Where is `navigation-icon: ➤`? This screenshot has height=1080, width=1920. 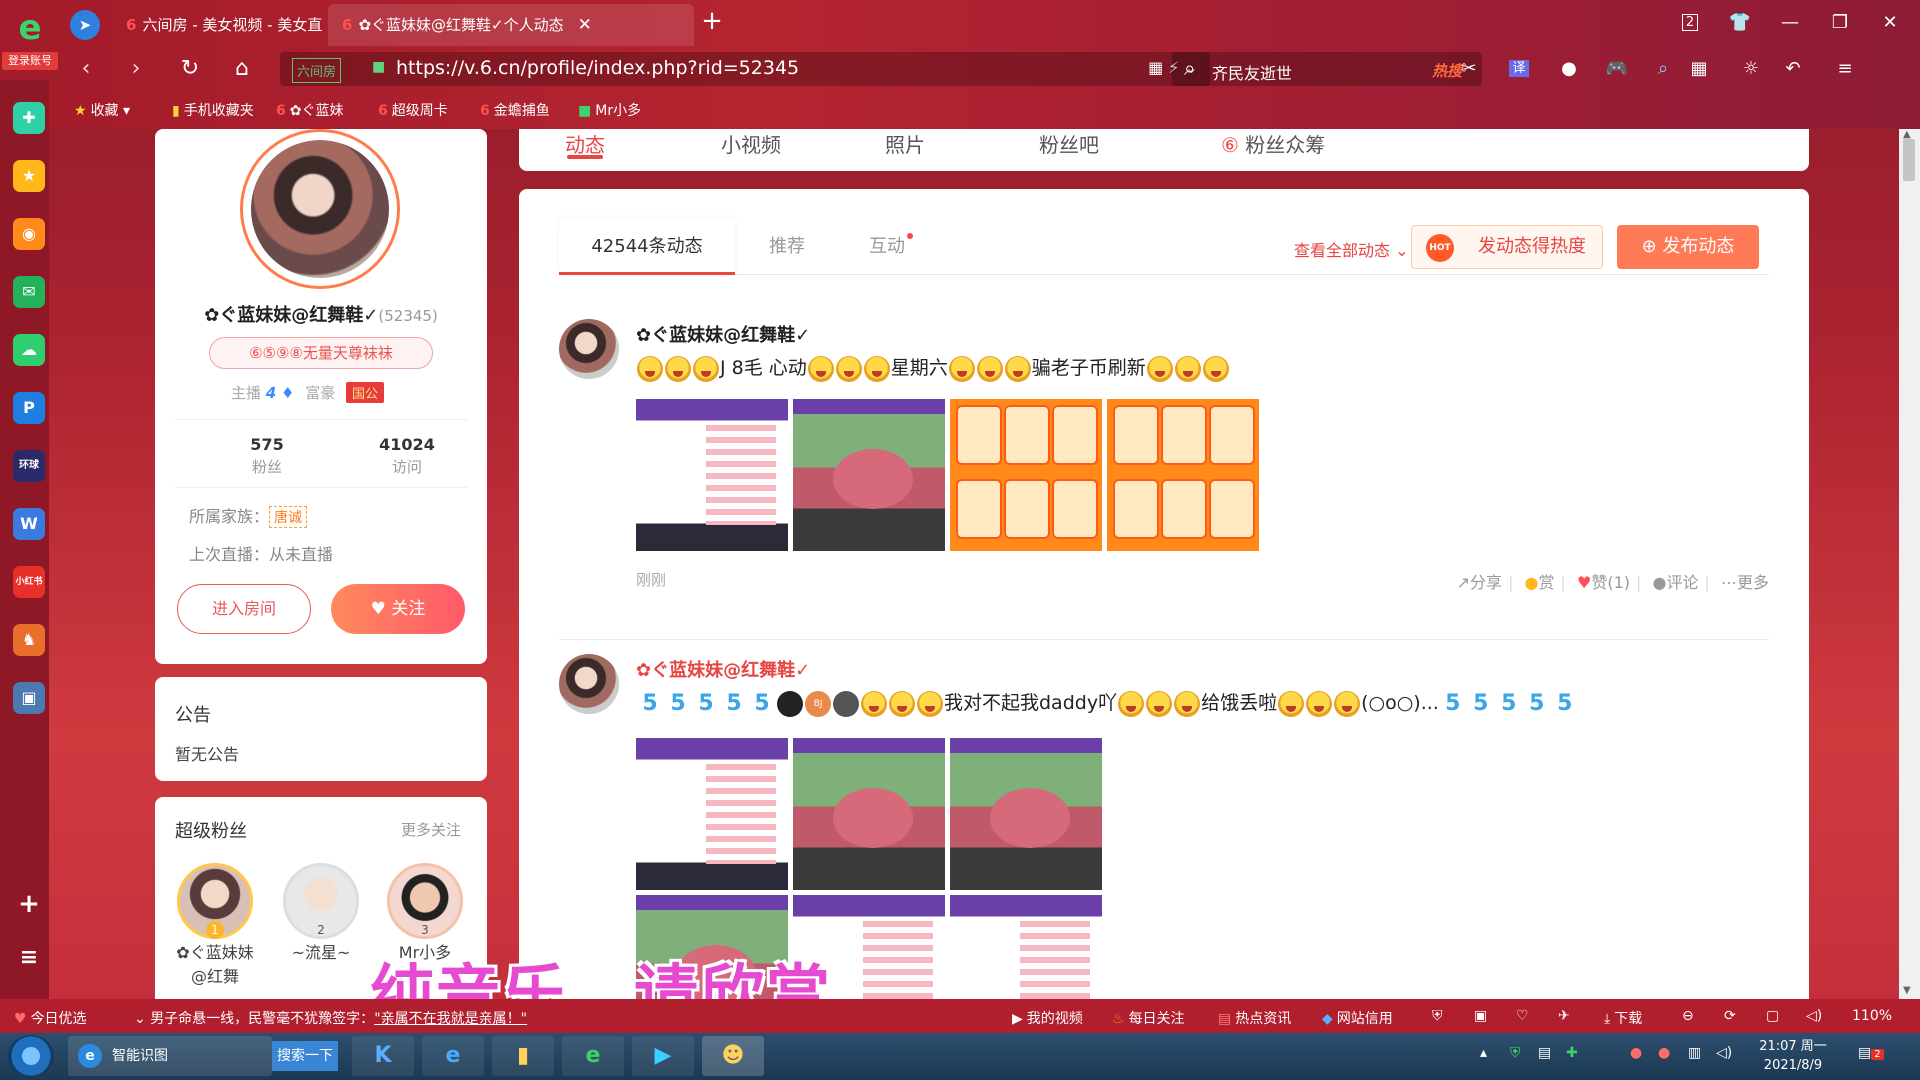
navigation-icon: ➤ is located at coordinates (85, 25).